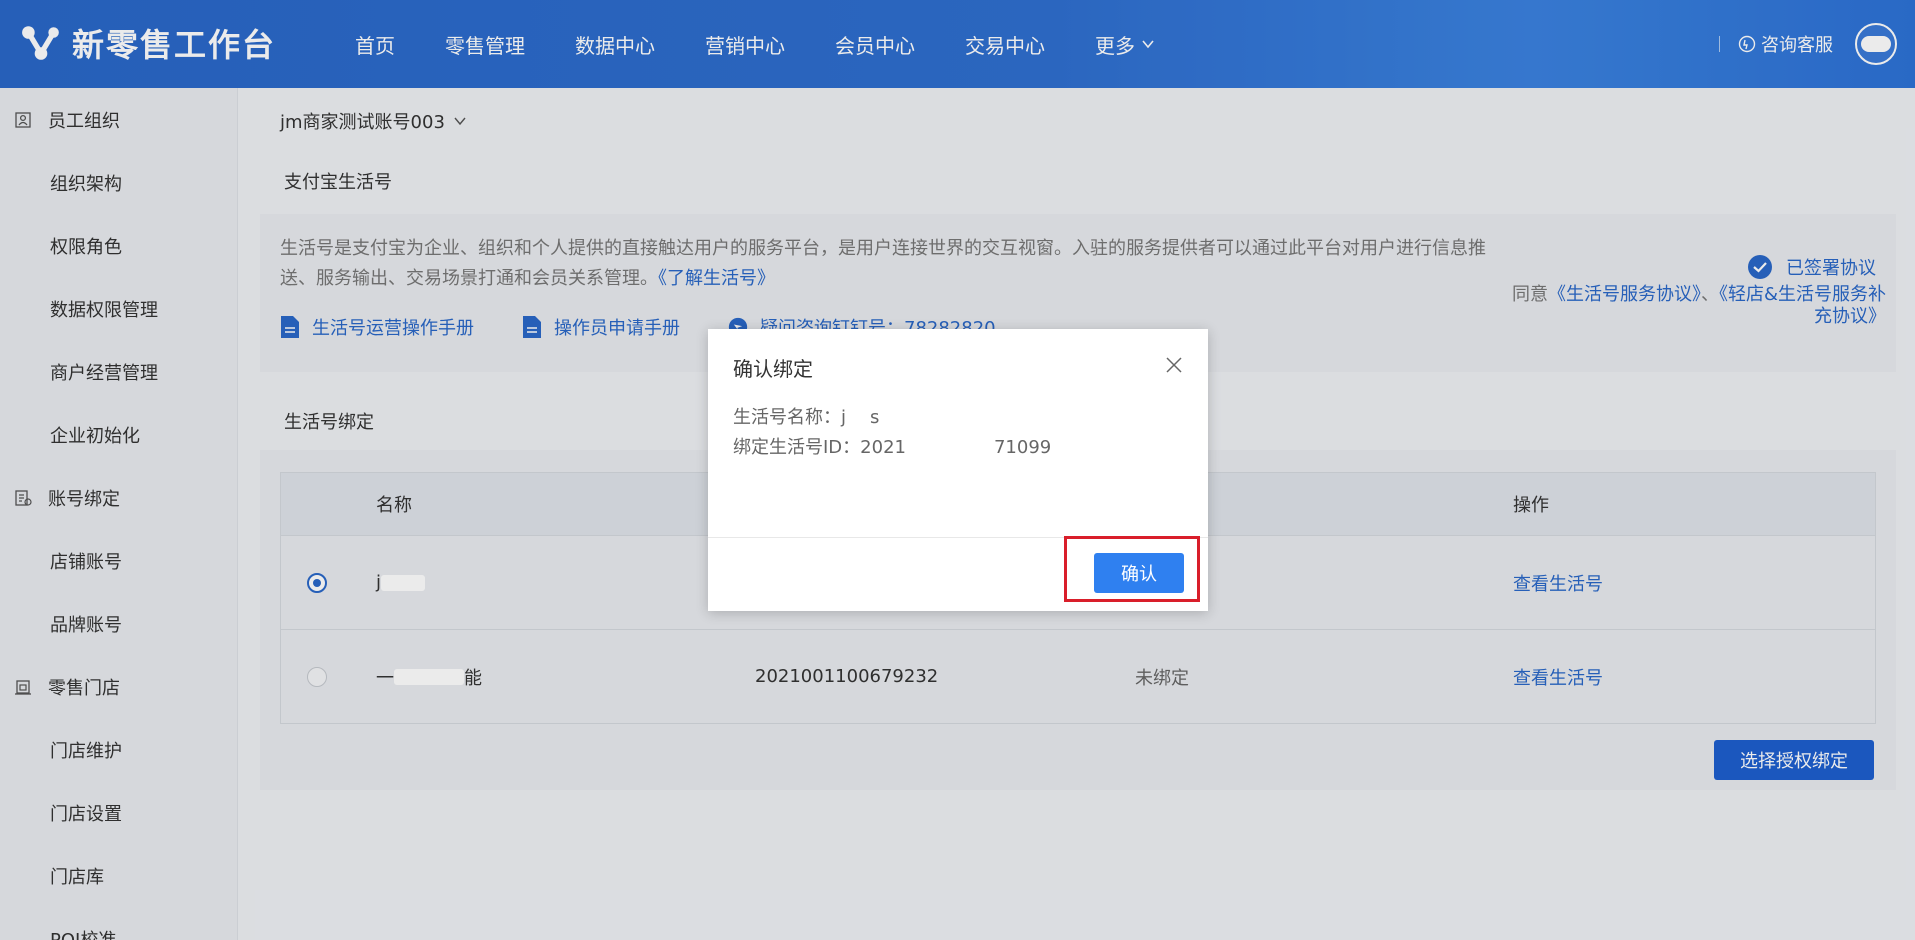  I want to click on account-id-line: 绑定生活号ID：2021 71099, so click(892, 448).